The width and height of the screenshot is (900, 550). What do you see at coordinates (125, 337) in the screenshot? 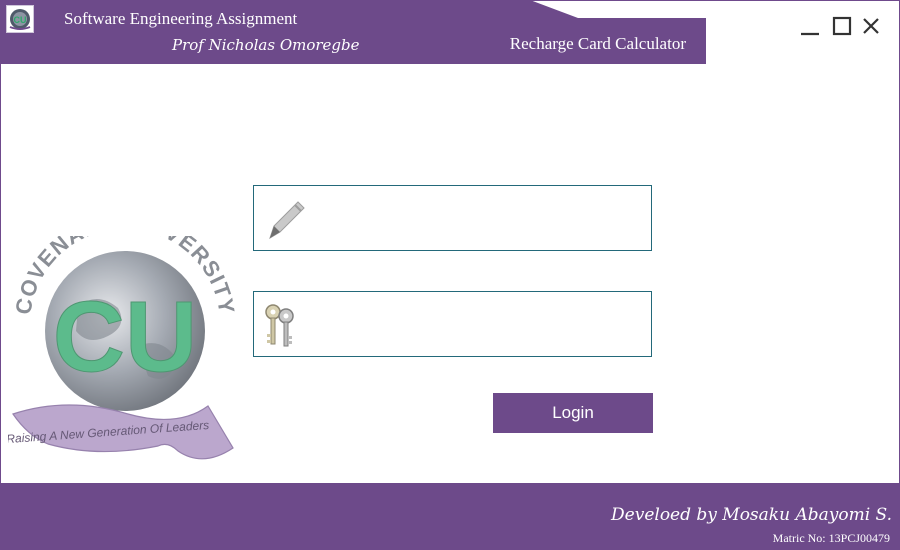
I see `emblem-monogram: CU` at bounding box center [125, 337].